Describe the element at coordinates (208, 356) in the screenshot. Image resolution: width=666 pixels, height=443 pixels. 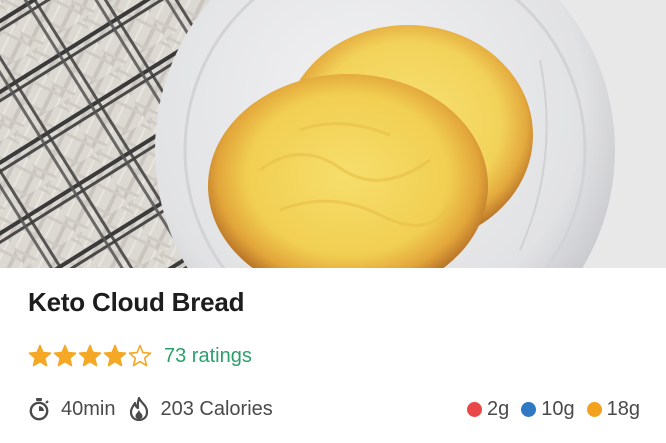
I see `ratings-count-link: 73 ratings` at that location.